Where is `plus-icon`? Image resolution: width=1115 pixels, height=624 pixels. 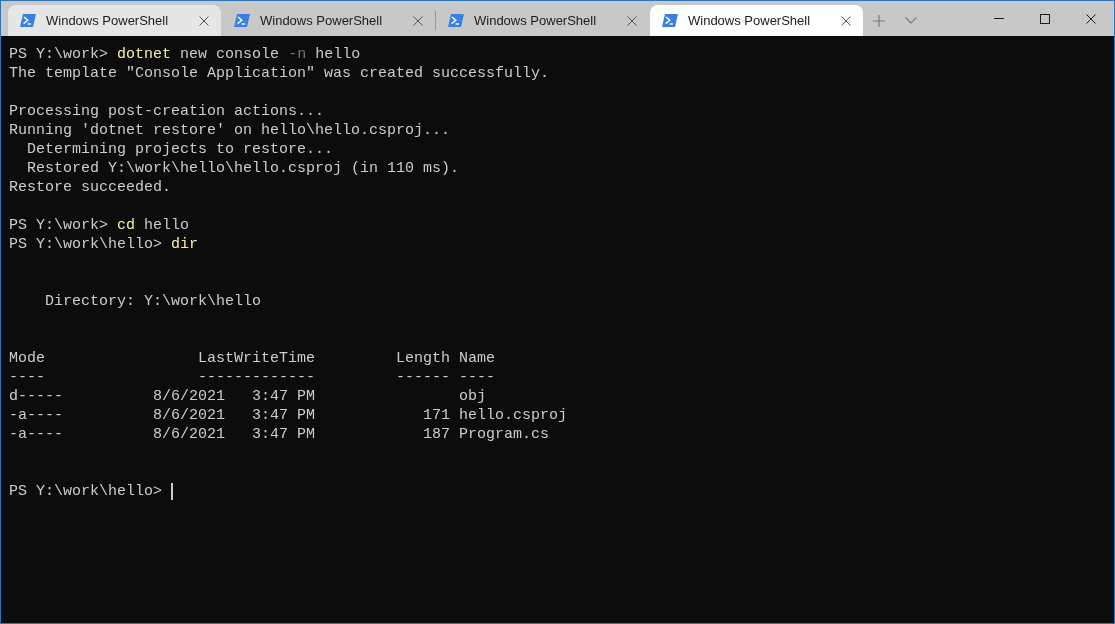 plus-icon is located at coordinates (879, 20).